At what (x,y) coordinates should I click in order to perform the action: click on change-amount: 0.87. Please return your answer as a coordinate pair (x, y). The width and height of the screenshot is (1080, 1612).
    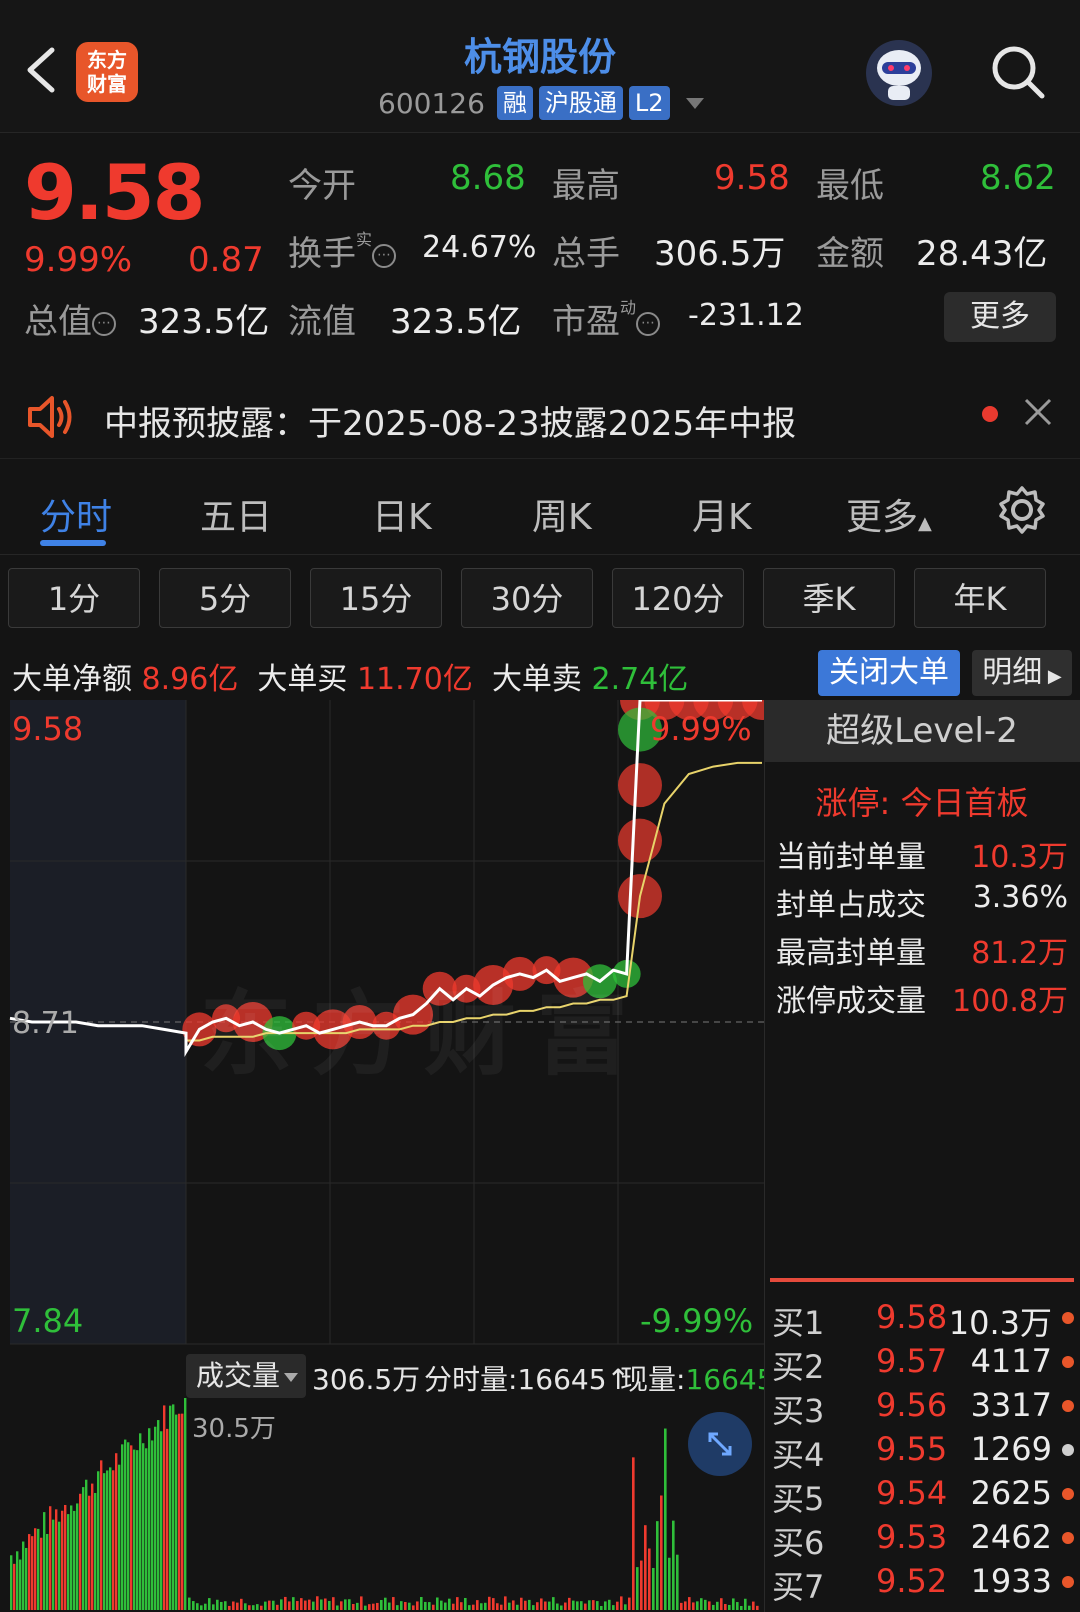
    Looking at the image, I should click on (226, 260).